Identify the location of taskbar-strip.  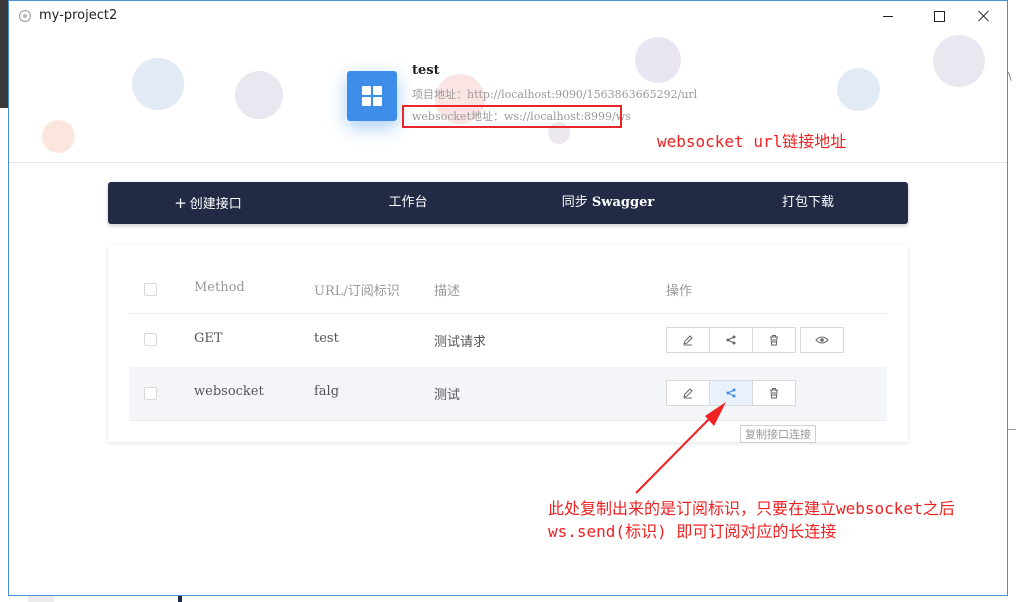
(508, 599).